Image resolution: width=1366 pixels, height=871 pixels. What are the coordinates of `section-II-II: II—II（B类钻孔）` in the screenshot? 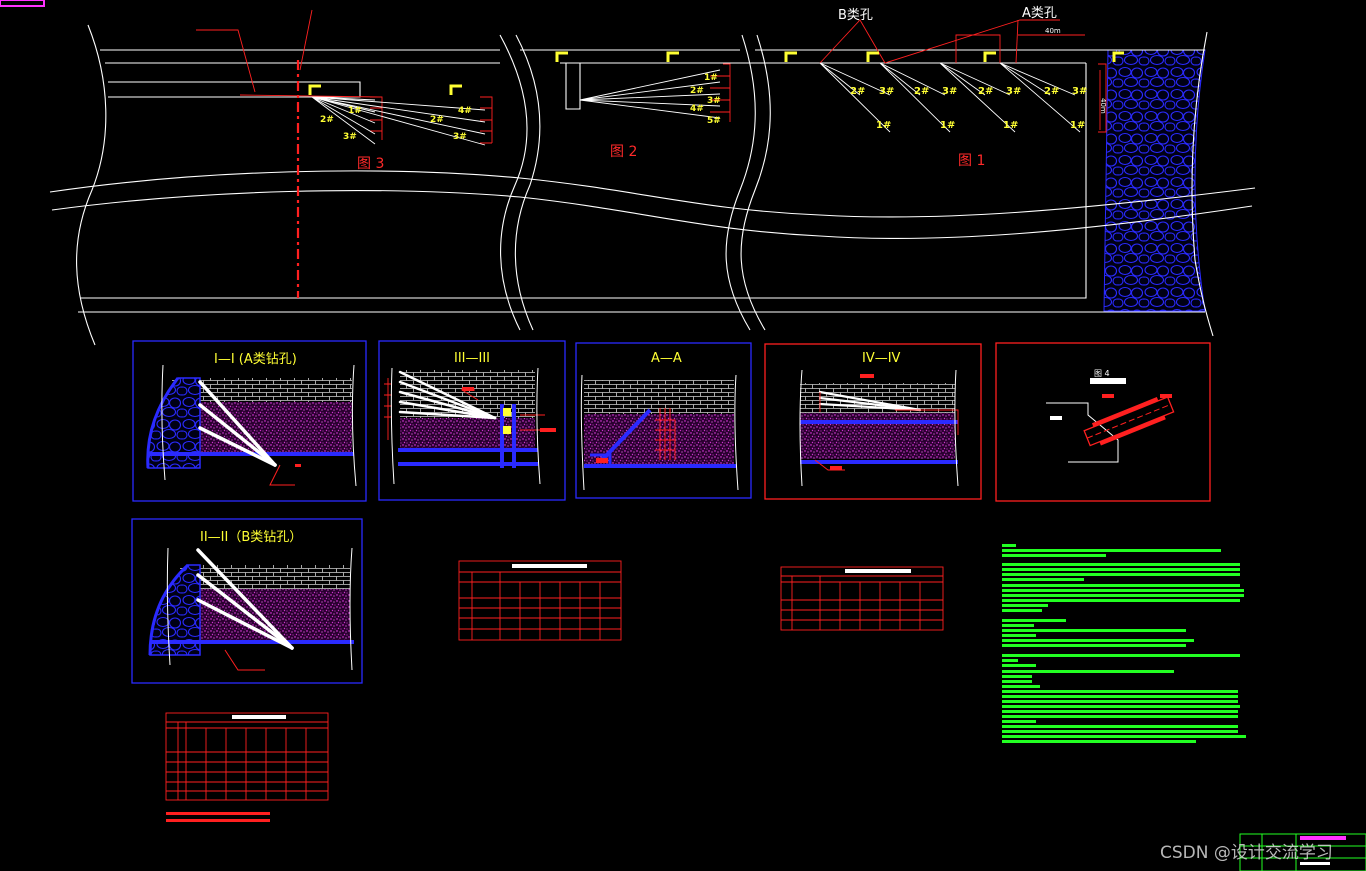 It's located at (247, 601).